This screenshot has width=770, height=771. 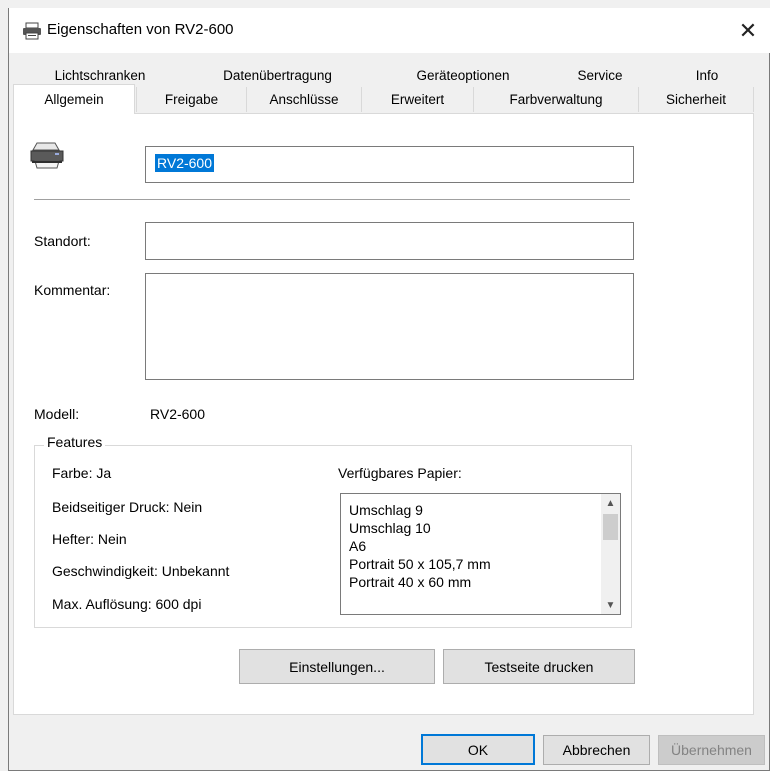 I want to click on separator, so click(x=332, y=199).